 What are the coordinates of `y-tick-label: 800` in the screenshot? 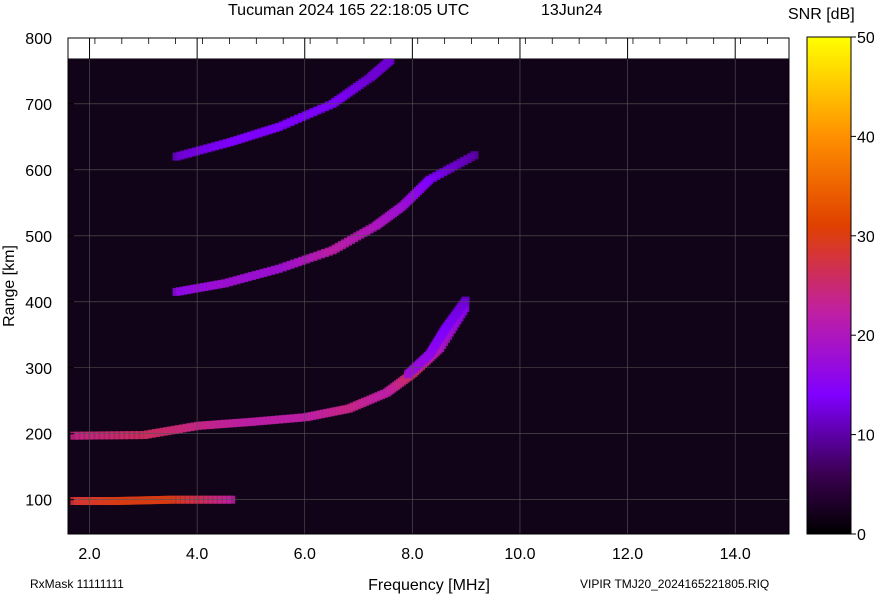 It's located at (38, 39).